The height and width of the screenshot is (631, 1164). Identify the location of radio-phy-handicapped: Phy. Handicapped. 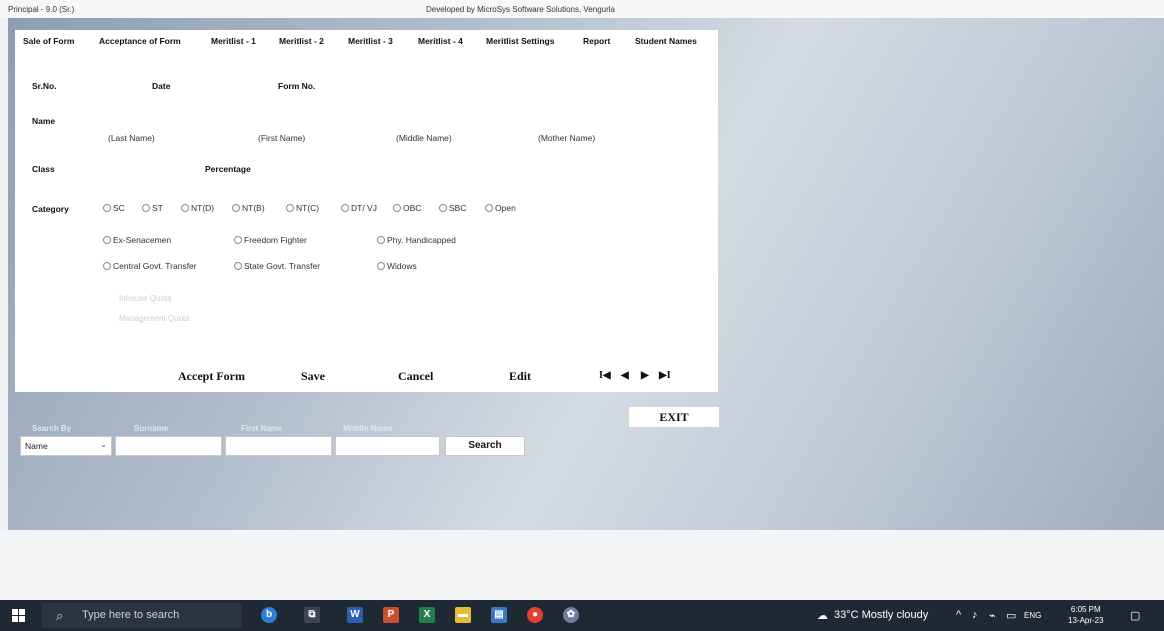
(416, 240).